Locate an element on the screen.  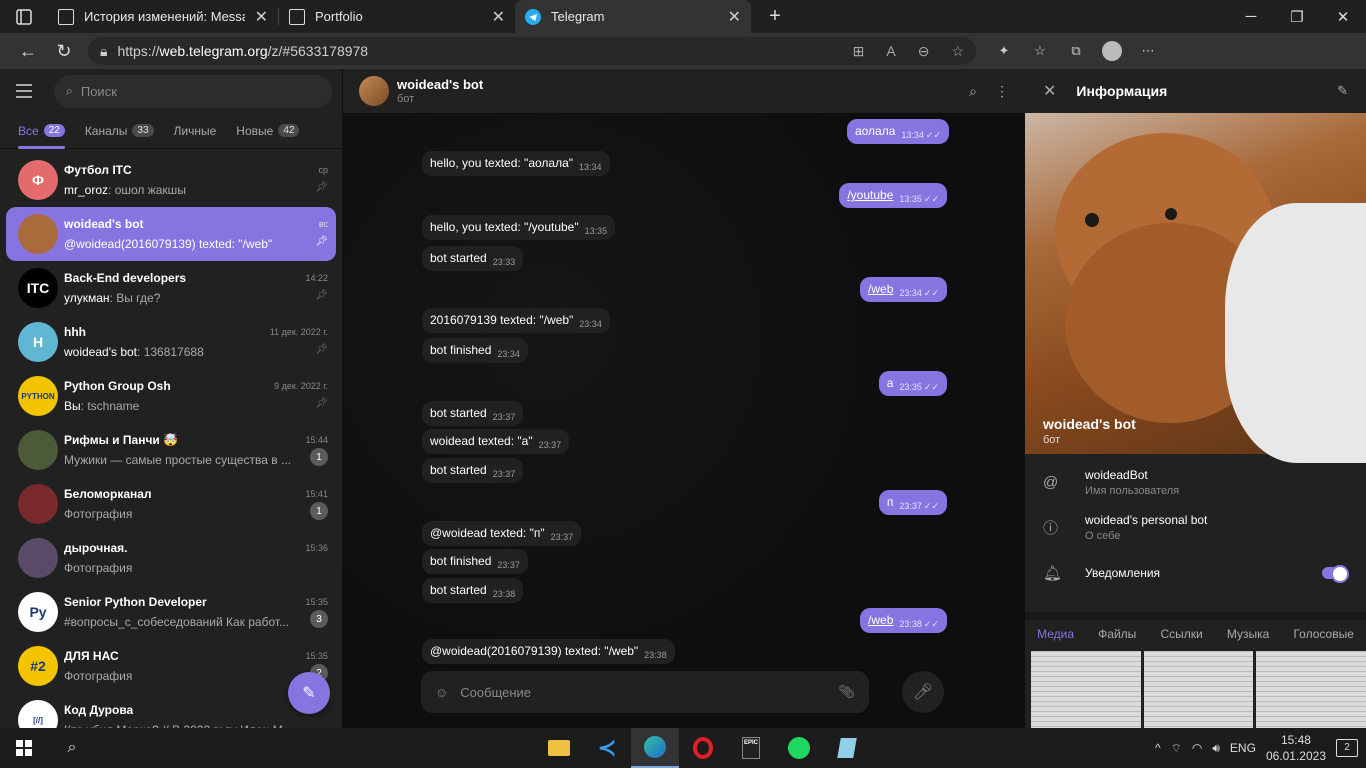
folder-personal: Личные is located at coordinates (195, 131).